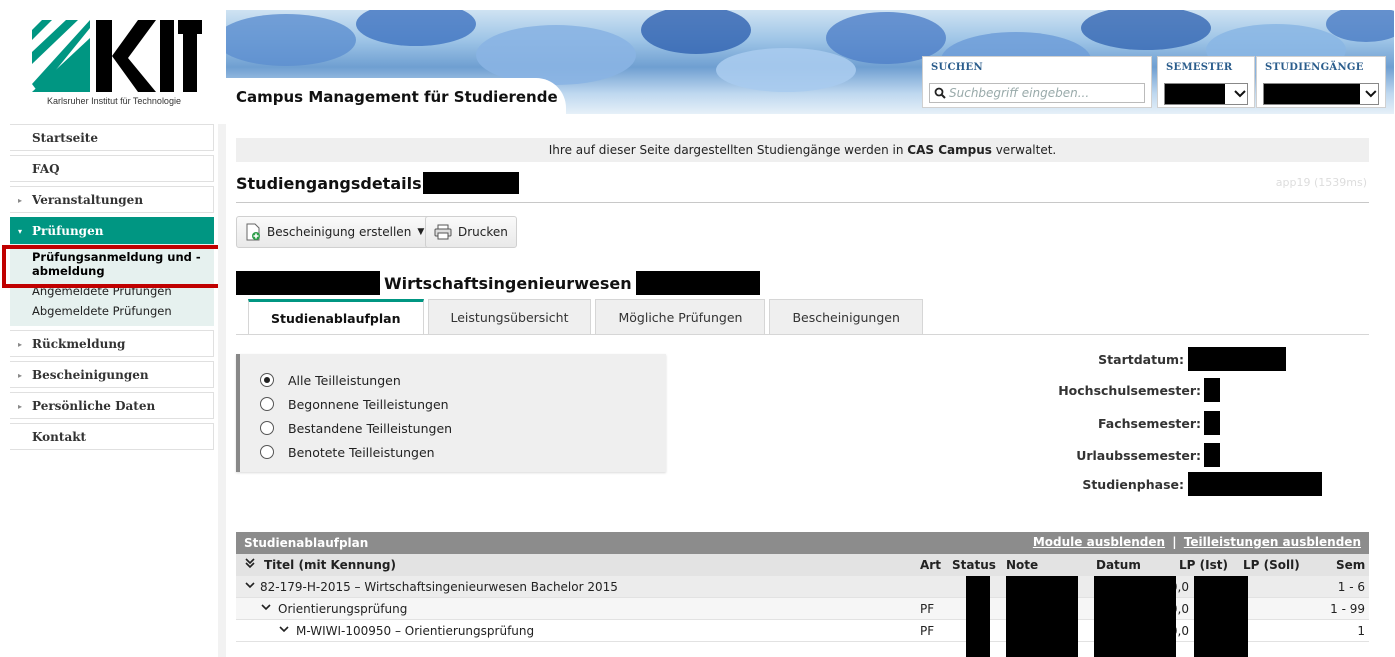 Image resolution: width=1395 pixels, height=657 pixels. What do you see at coordinates (335, 232) in the screenshot?
I see `create-certificate-button: Bescheinigung erstellen ▼` at bounding box center [335, 232].